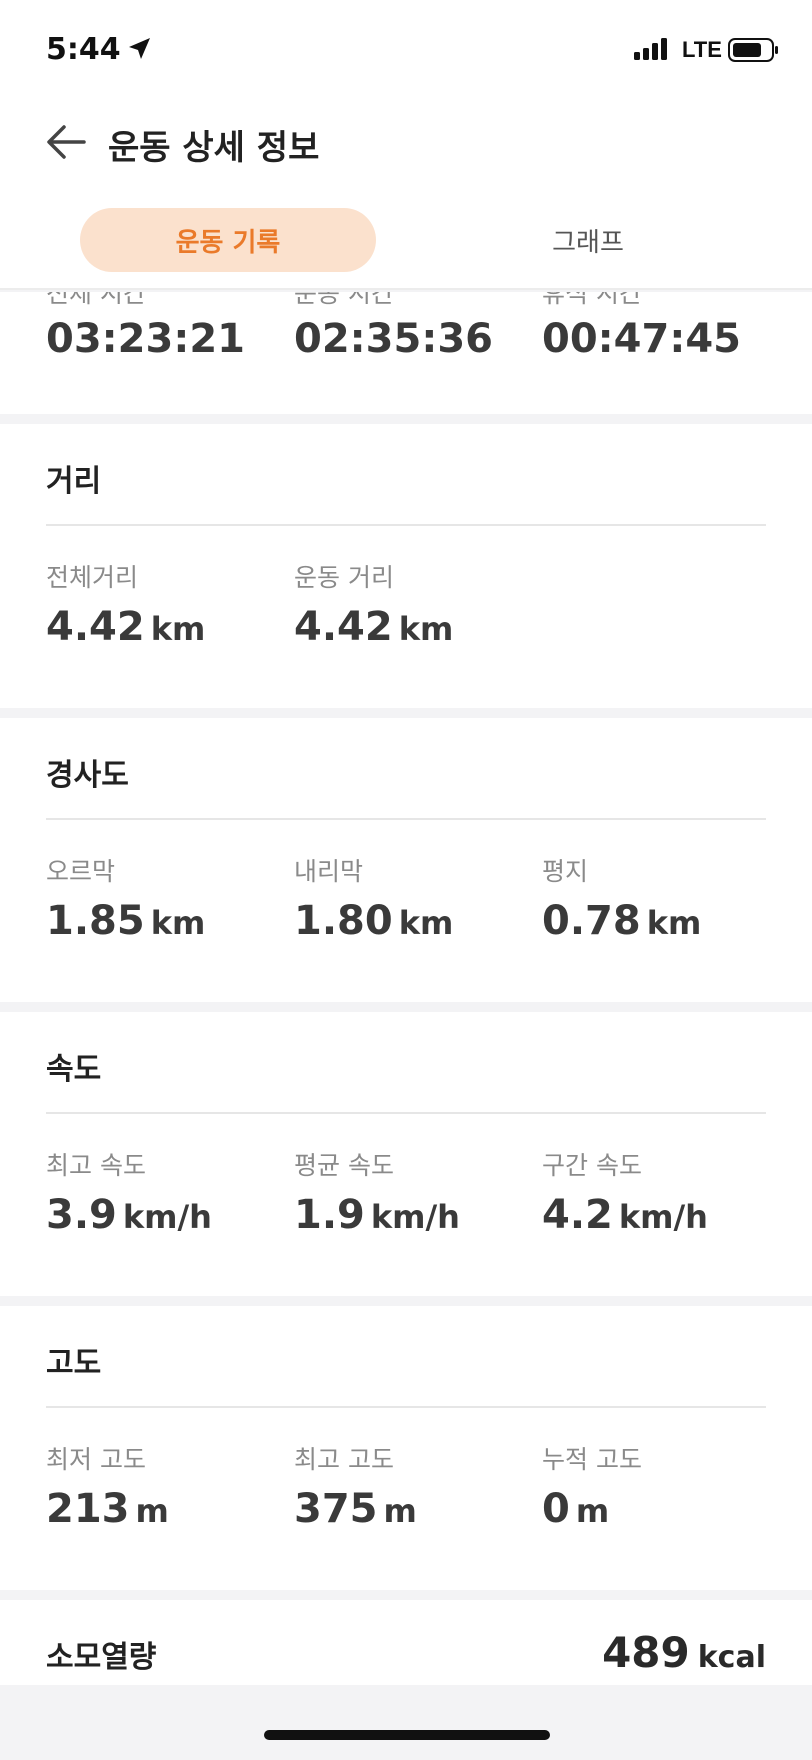 Image resolution: width=812 pixels, height=1760 pixels. Describe the element at coordinates (214, 148) in the screenshot. I see `page-title: 운동 상세 정보` at that location.